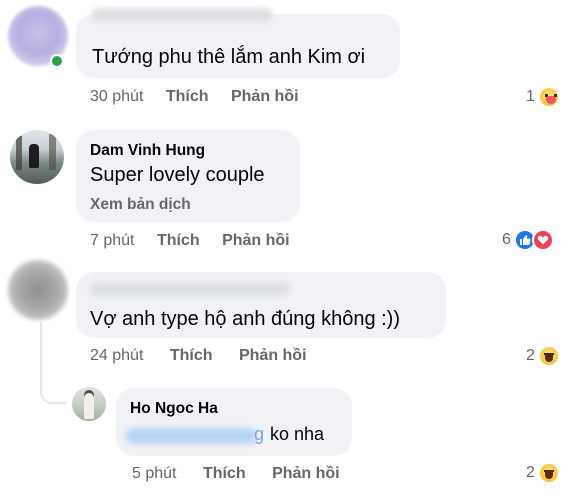  Describe the element at coordinates (147, 151) in the screenshot. I see `author-name: Dam Vinh Hung` at that location.